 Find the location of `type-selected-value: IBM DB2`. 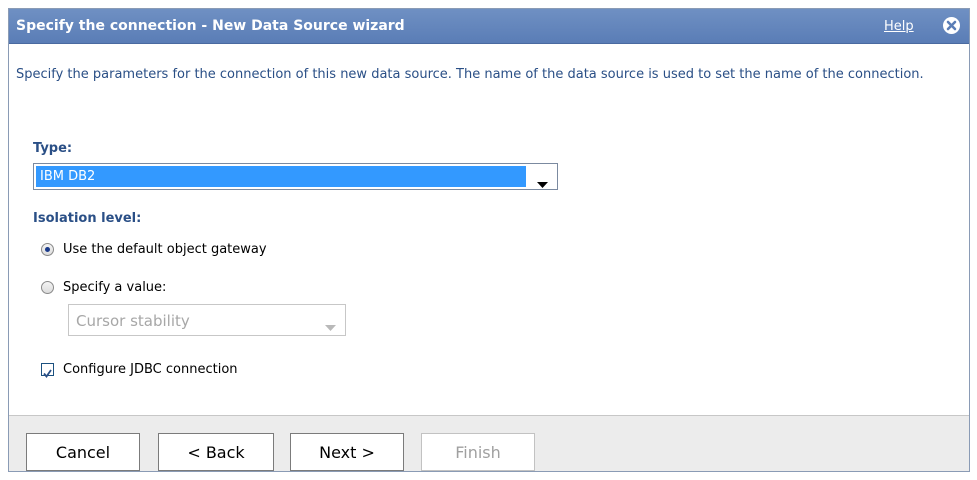

type-selected-value: IBM DB2 is located at coordinates (281, 176).